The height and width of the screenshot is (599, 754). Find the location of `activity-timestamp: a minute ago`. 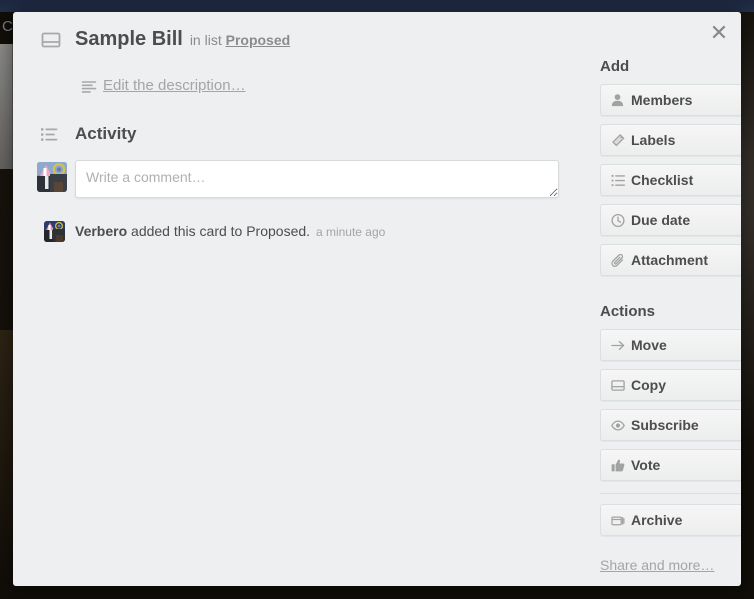

activity-timestamp: a minute ago is located at coordinates (350, 232).